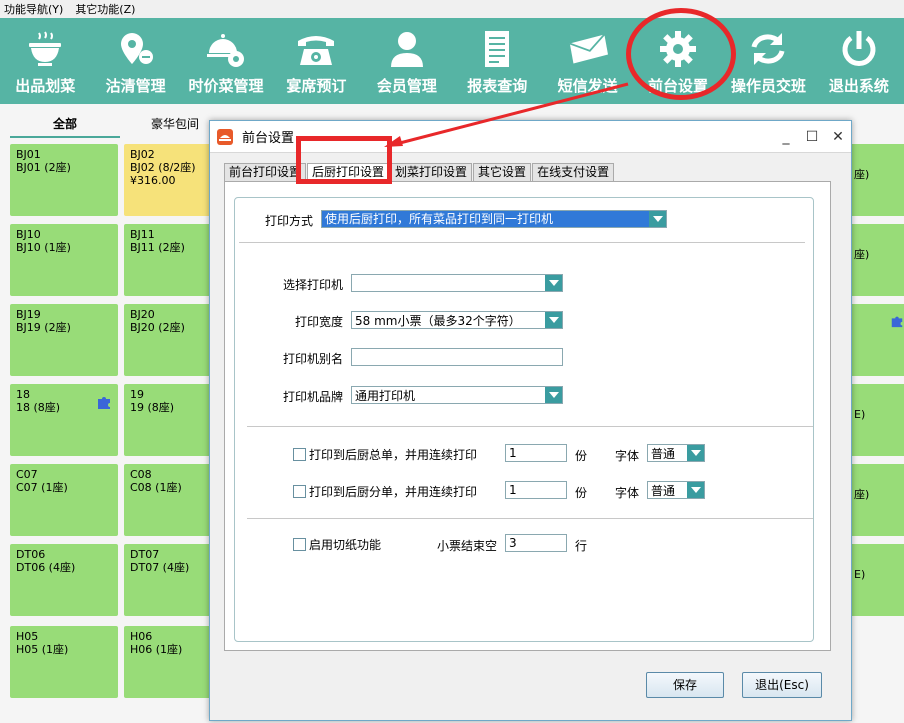  What do you see at coordinates (27, 474) in the screenshot?
I see `table-code: C07` at bounding box center [27, 474].